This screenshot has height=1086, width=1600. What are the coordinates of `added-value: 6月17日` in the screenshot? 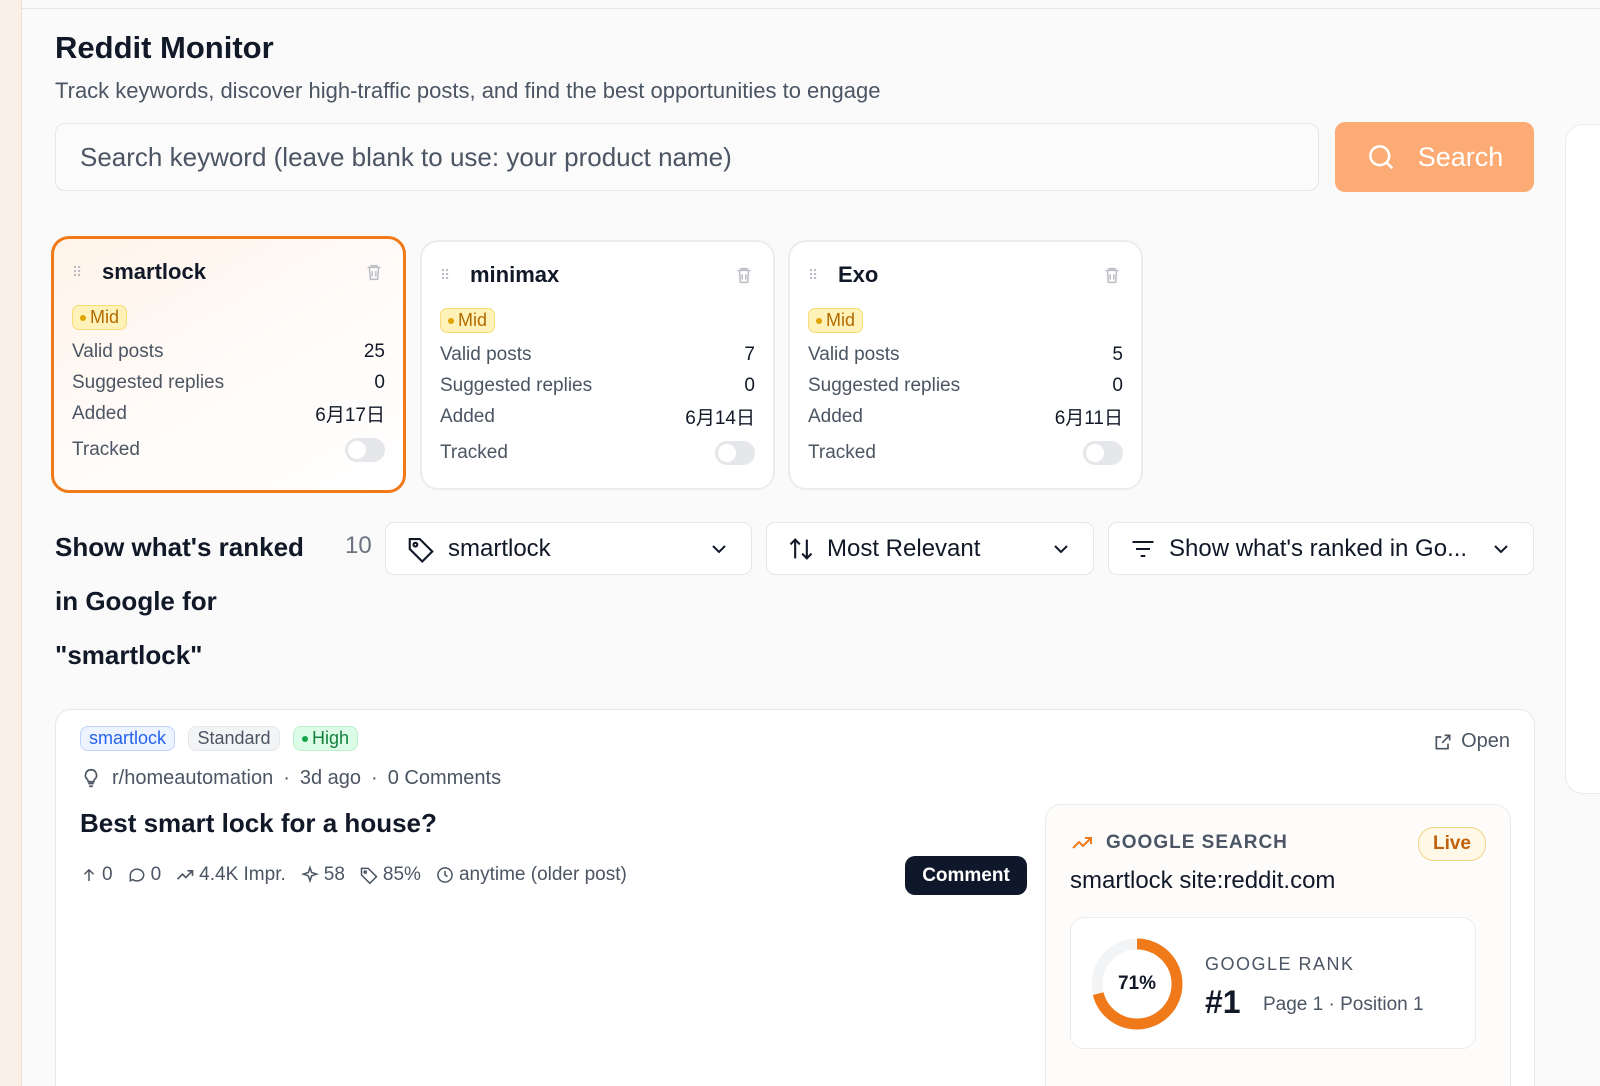 It's located at (350, 415).